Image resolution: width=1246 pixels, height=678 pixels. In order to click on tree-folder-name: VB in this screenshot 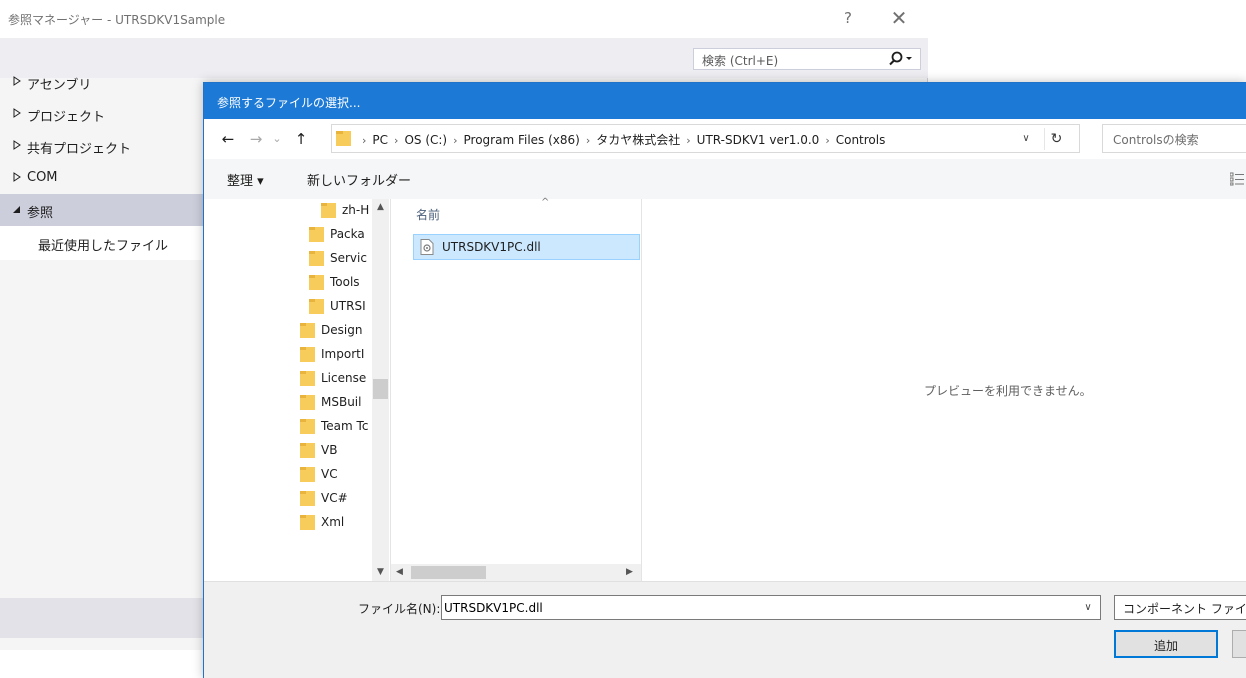, I will do `click(329, 450)`.